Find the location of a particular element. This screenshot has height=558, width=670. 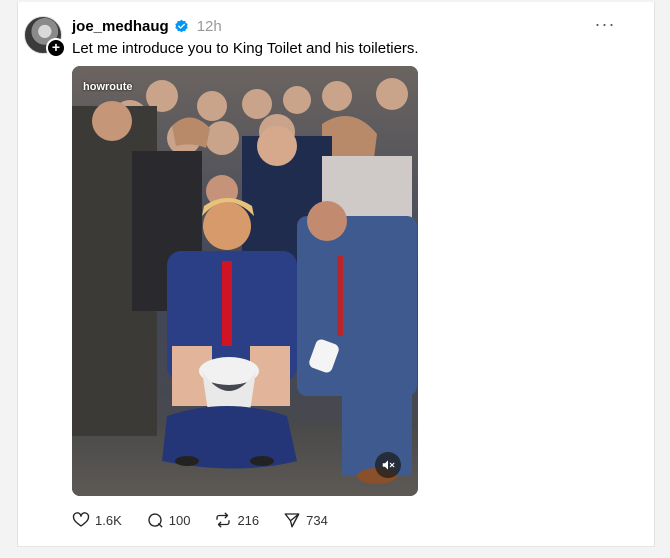

repost-icon is located at coordinates (223, 520).